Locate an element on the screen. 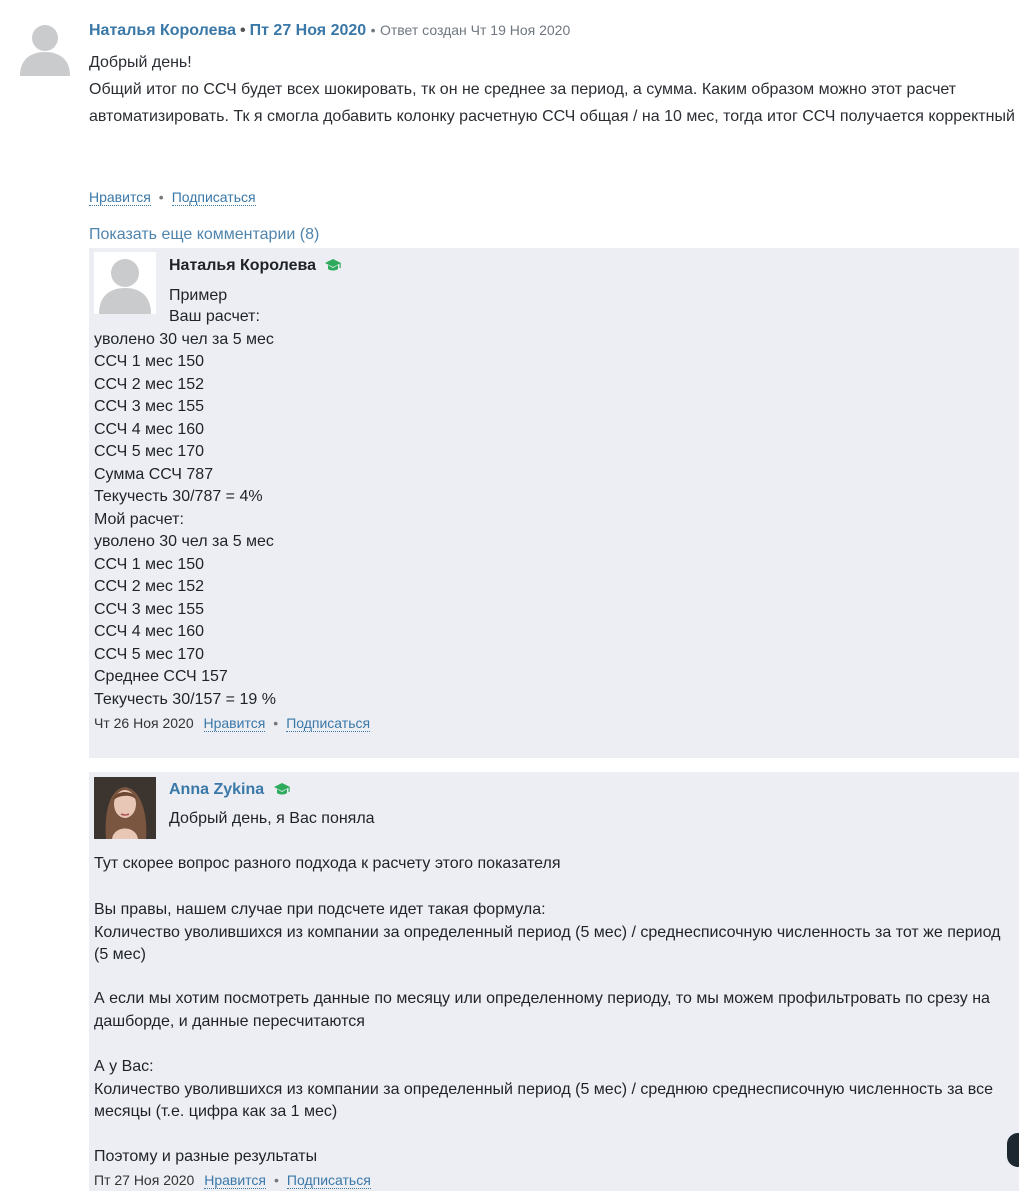  reply-text-line: Мой расчет: is located at coordinates (139, 519).